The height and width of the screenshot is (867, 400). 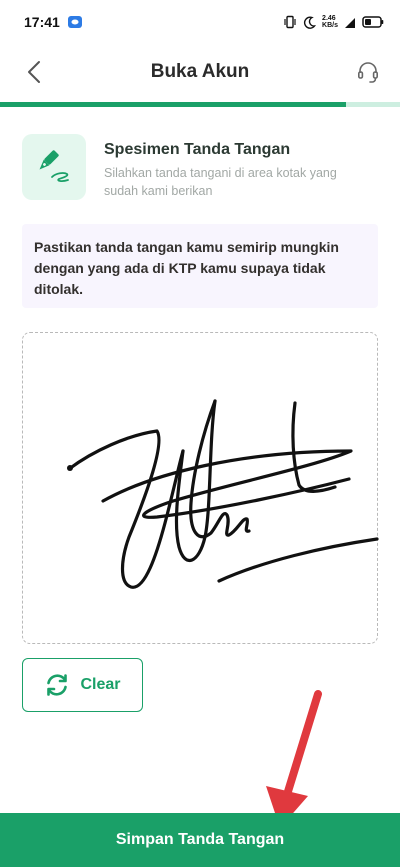 I want to click on save-signature-label: Simpan Tanda Tangan, so click(x=200, y=839).